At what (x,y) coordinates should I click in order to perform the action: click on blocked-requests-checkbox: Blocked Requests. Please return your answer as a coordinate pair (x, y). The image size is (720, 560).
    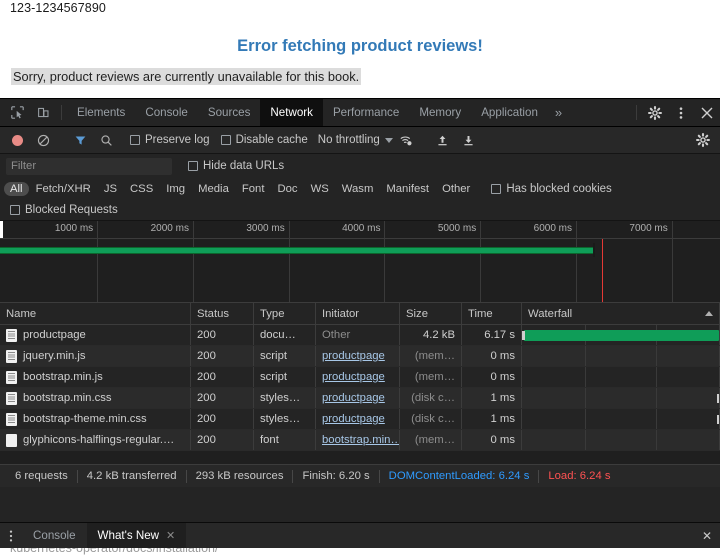
    Looking at the image, I should click on (64, 210).